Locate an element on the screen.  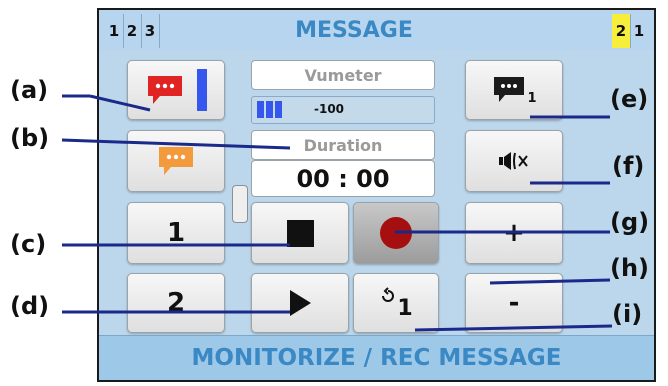
message-orange-button is located at coordinates (176, 161).